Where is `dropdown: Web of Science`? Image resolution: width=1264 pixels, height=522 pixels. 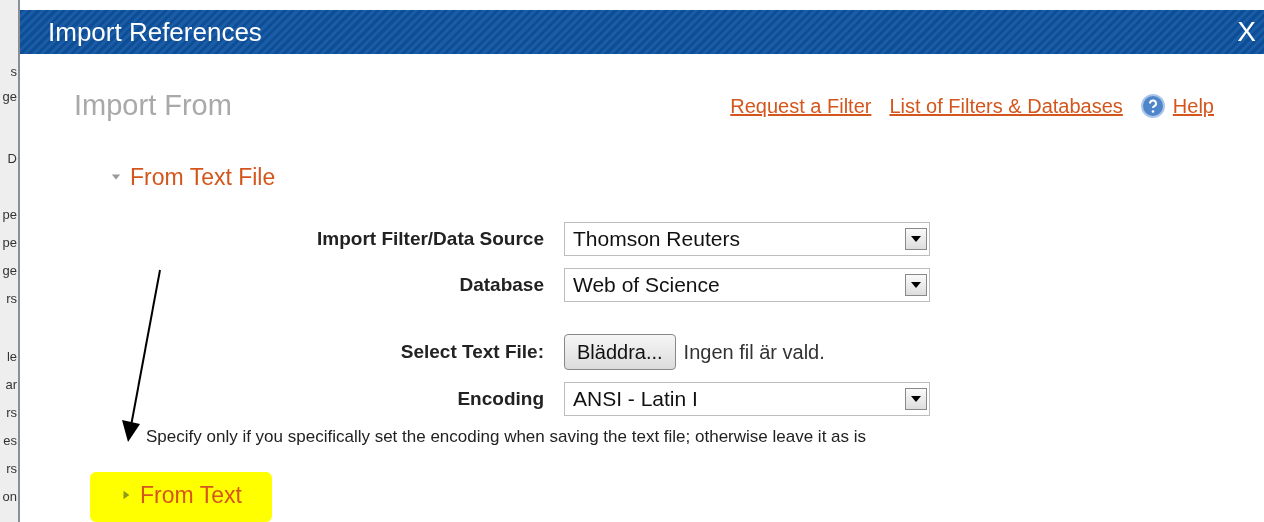
dropdown: Web of Science is located at coordinates (747, 285).